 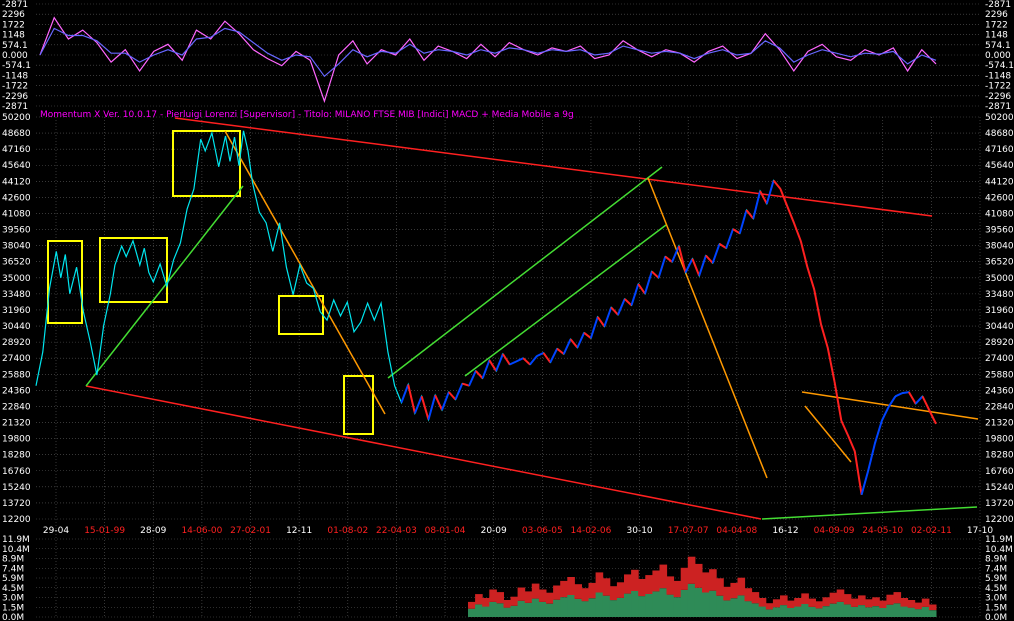 I want to click on price-tick-label: 16760, so click(x=999, y=472).